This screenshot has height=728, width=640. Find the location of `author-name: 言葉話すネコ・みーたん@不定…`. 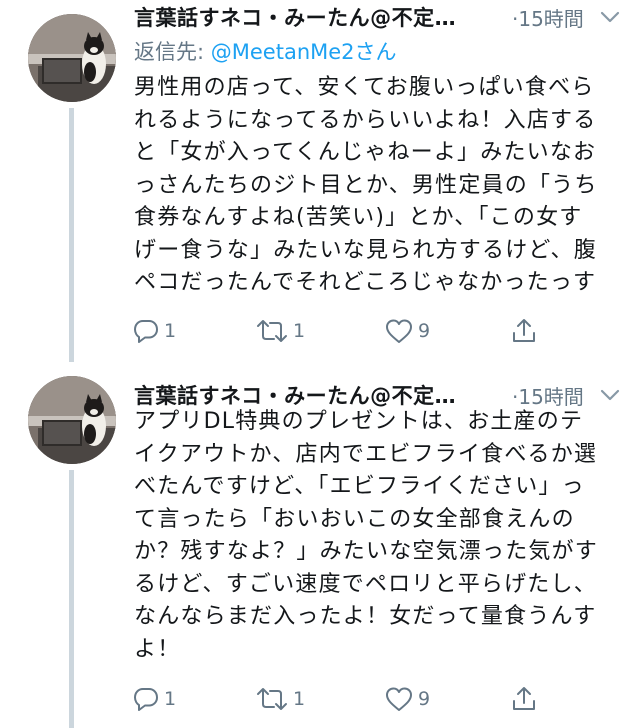

author-name: 言葉話すネコ・みーたん@不定… is located at coordinates (295, 17).